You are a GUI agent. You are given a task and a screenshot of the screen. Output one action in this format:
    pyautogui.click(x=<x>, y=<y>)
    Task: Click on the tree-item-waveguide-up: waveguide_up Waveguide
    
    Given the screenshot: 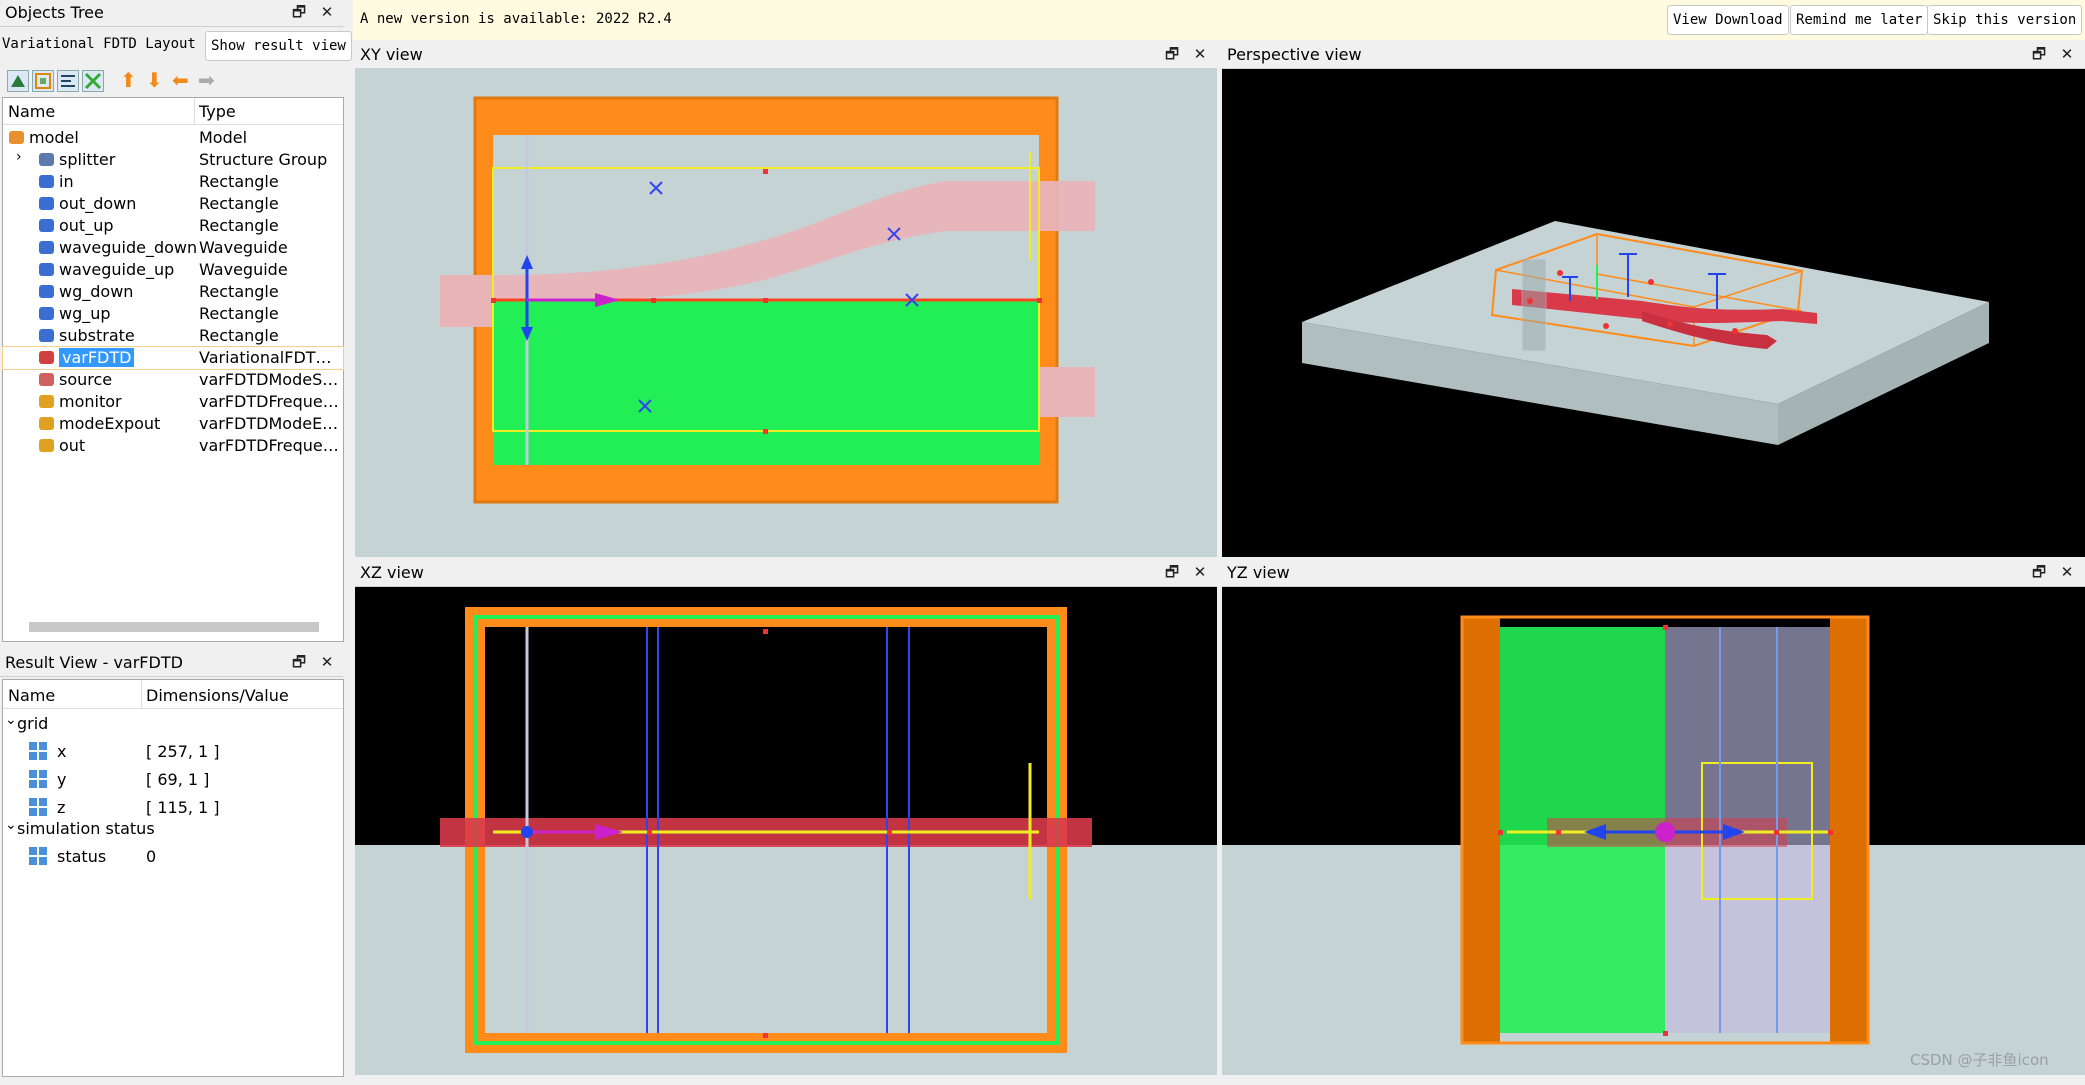 What is the action you would take?
    pyautogui.click(x=173, y=270)
    